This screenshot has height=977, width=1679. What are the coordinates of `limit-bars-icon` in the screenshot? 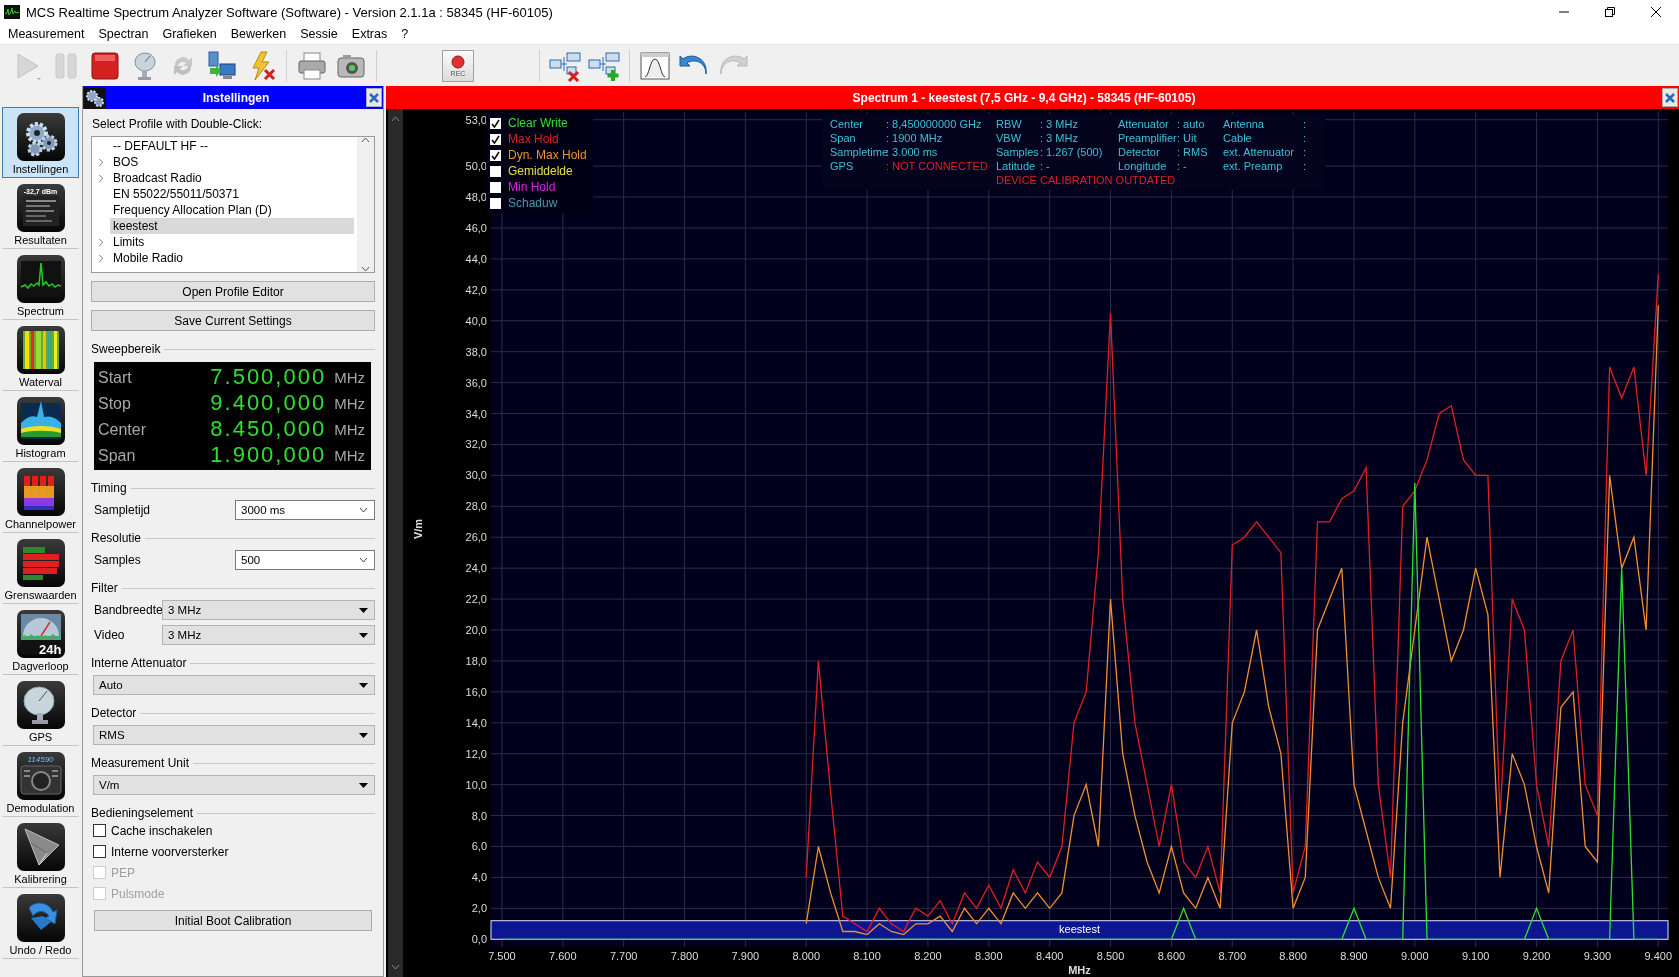 It's located at (40, 563).